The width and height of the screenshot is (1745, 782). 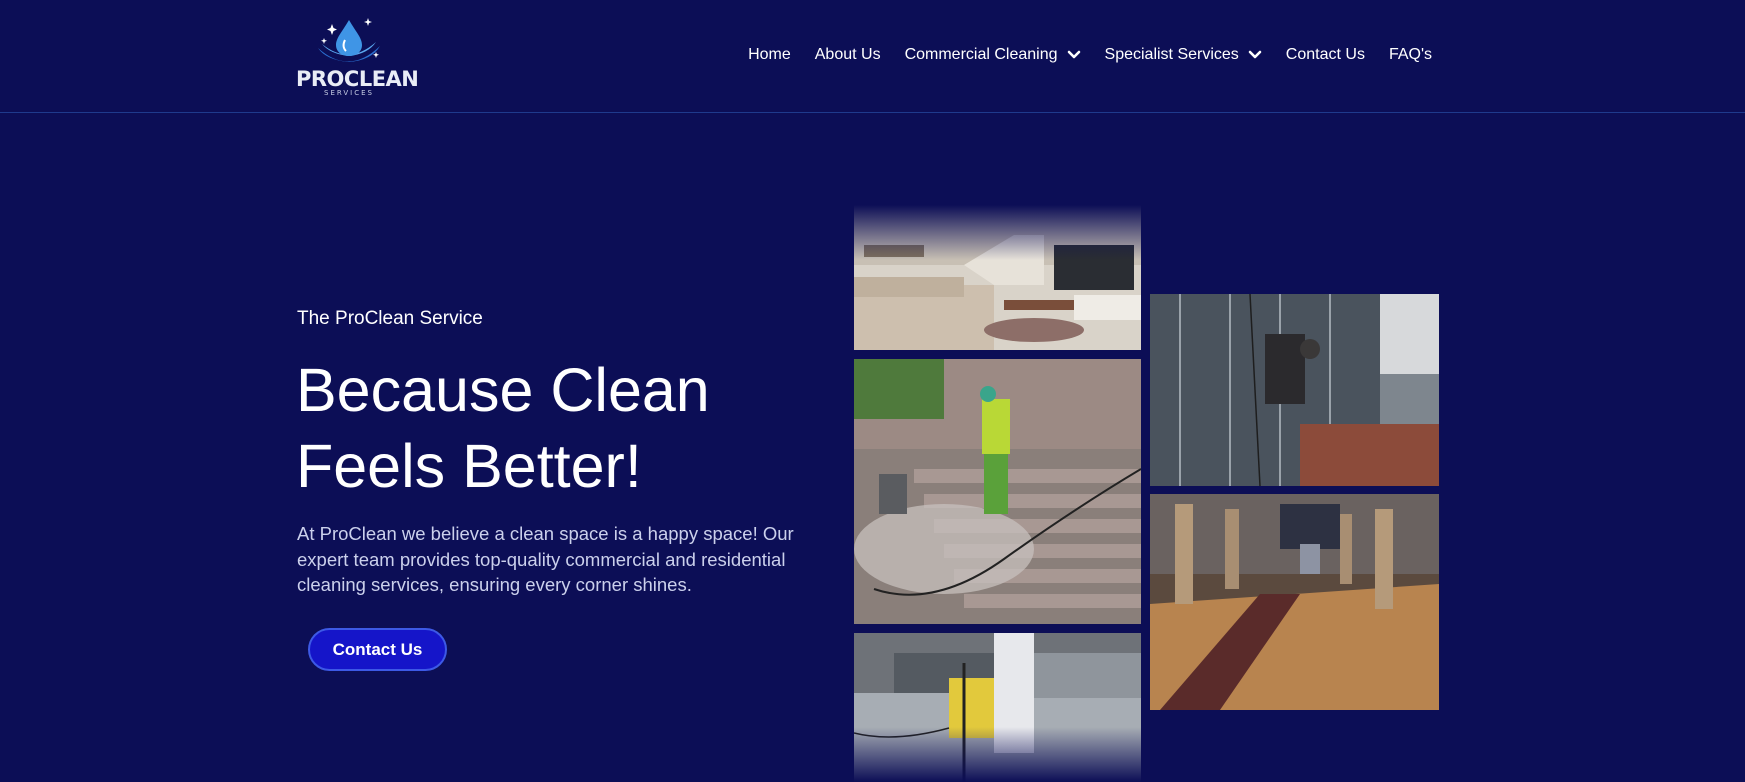 I want to click on nav-faqs: FAQ's, so click(x=1410, y=55).